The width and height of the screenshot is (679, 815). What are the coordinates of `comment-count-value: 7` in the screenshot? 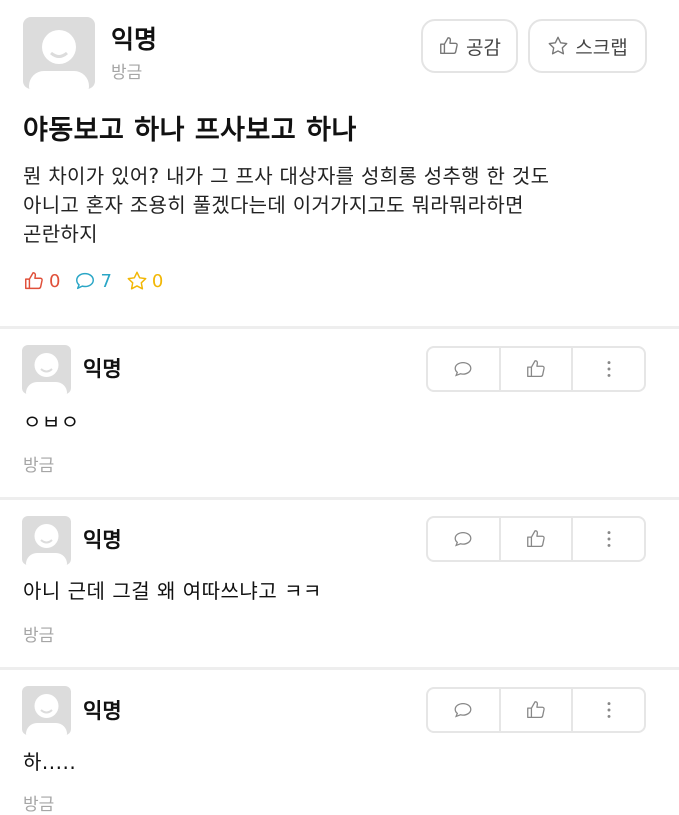 It's located at (106, 281).